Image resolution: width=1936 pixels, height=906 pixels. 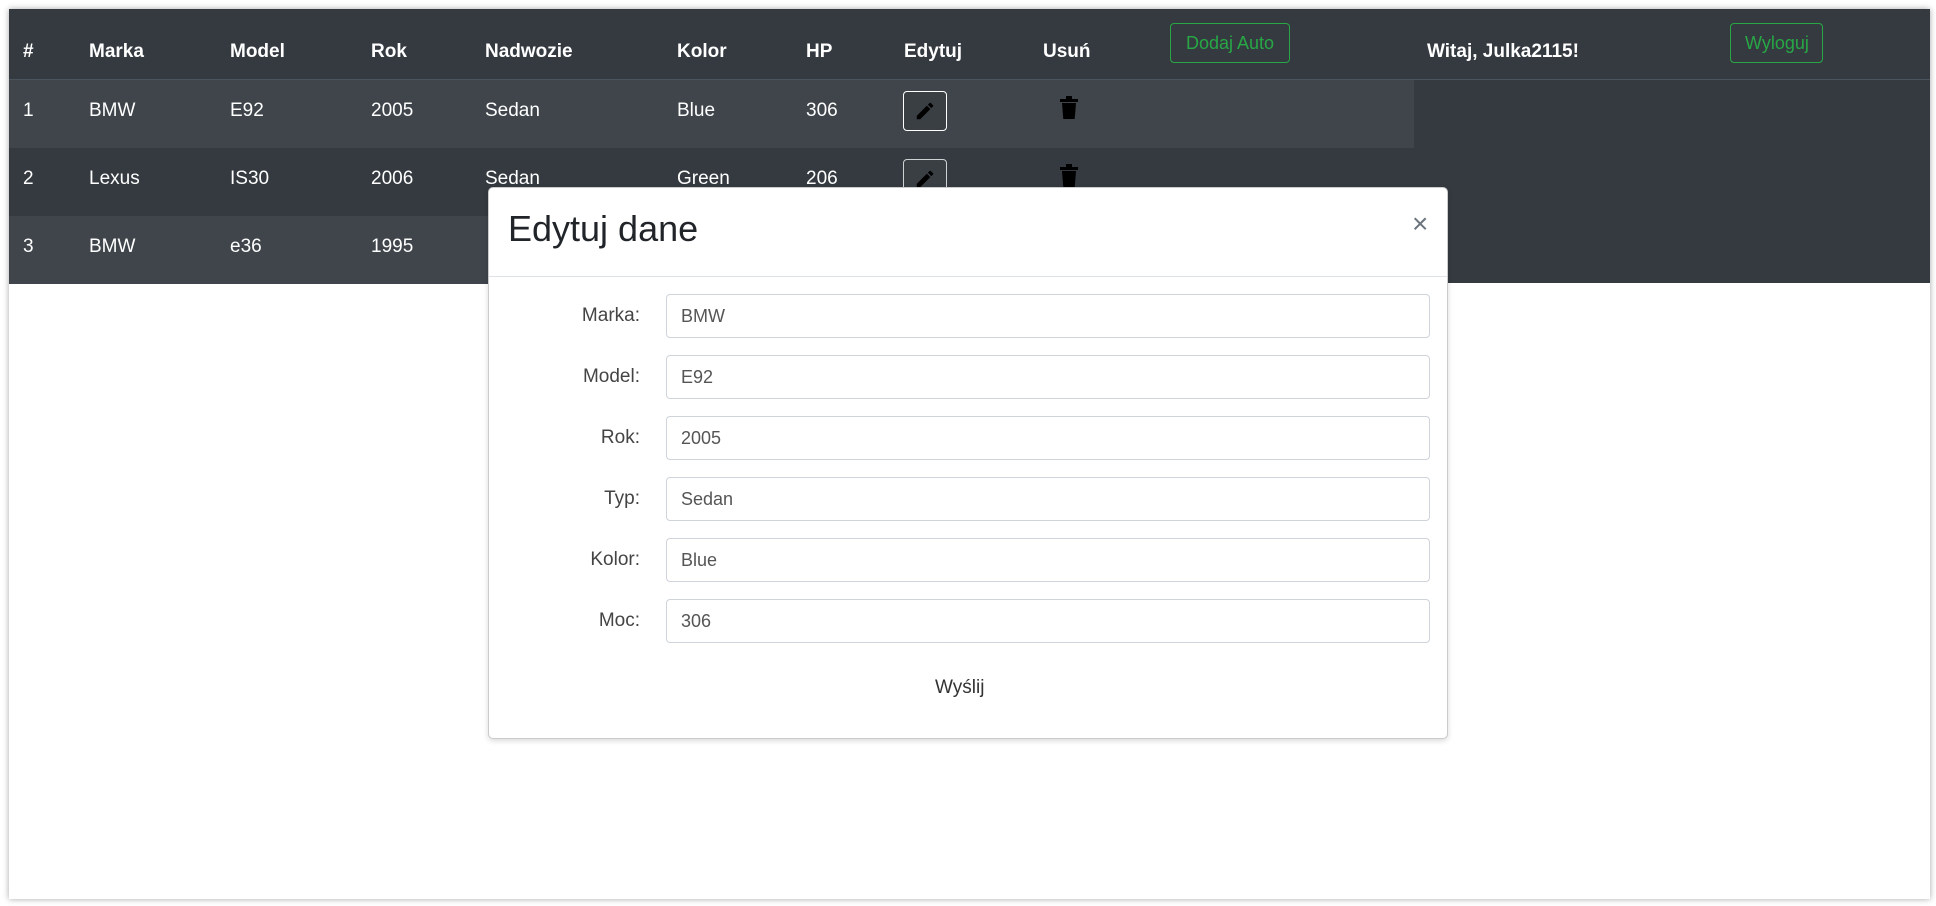 What do you see at coordinates (28, 178) in the screenshot?
I see `cell-num: 2` at bounding box center [28, 178].